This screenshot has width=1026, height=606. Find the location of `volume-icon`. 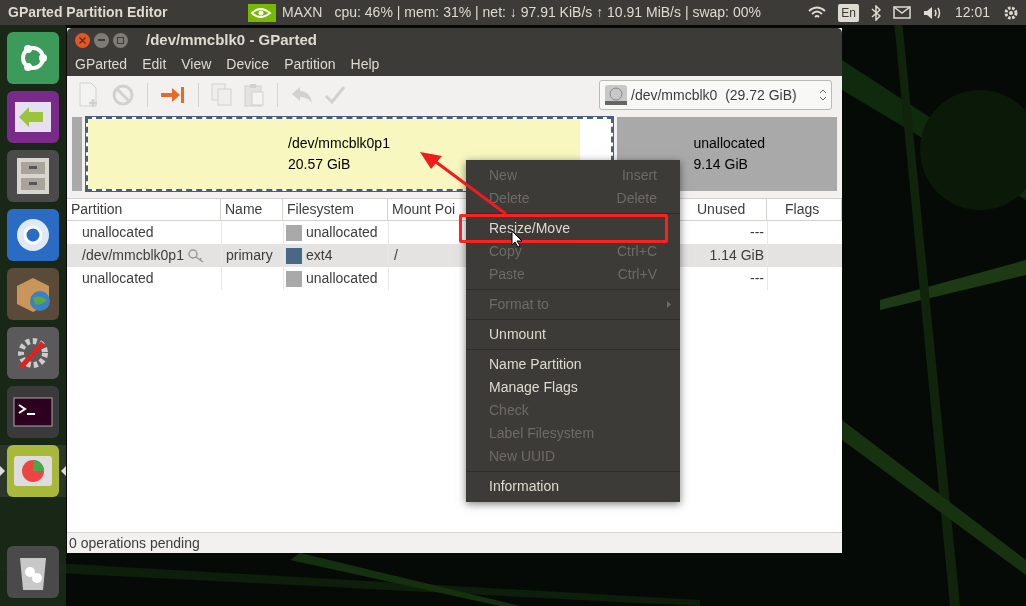

volume-icon is located at coordinates (932, 12).